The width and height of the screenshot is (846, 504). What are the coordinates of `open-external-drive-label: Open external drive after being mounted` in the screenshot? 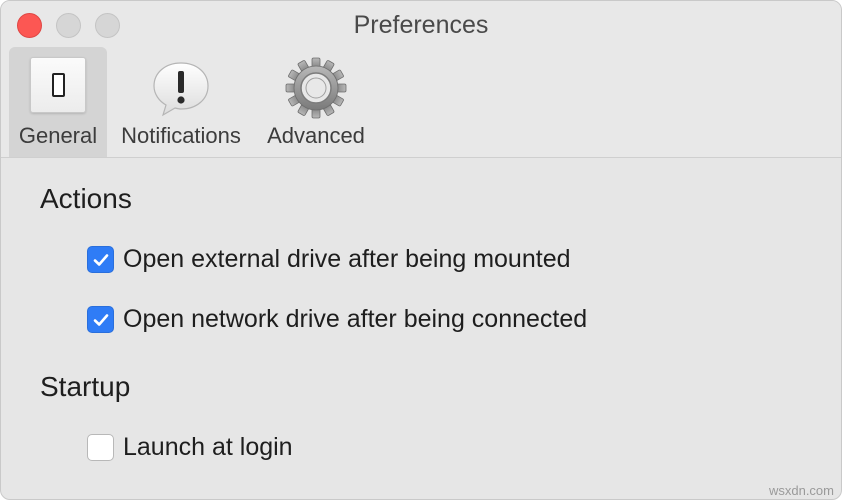 It's located at (347, 259).